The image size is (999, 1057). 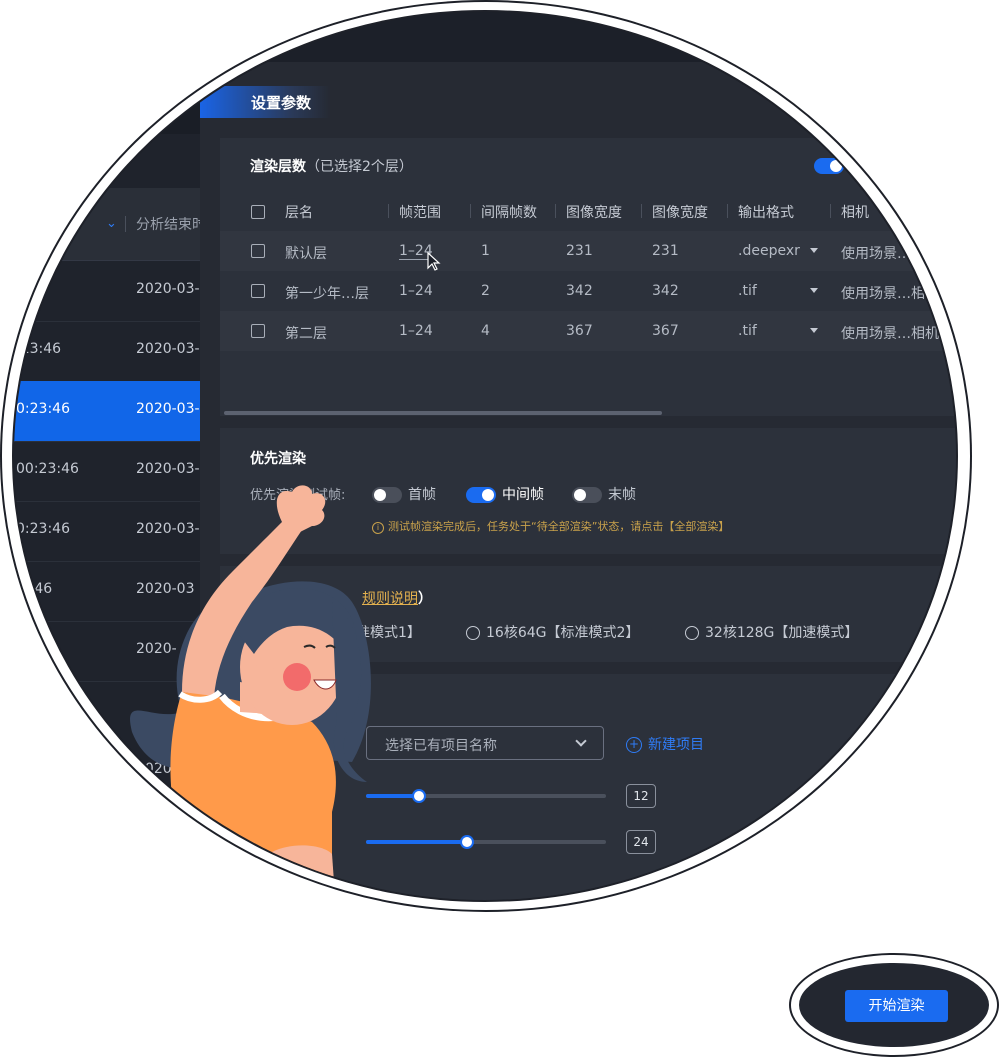 I want to click on option-middle-frame: 中间帧, so click(x=505, y=494).